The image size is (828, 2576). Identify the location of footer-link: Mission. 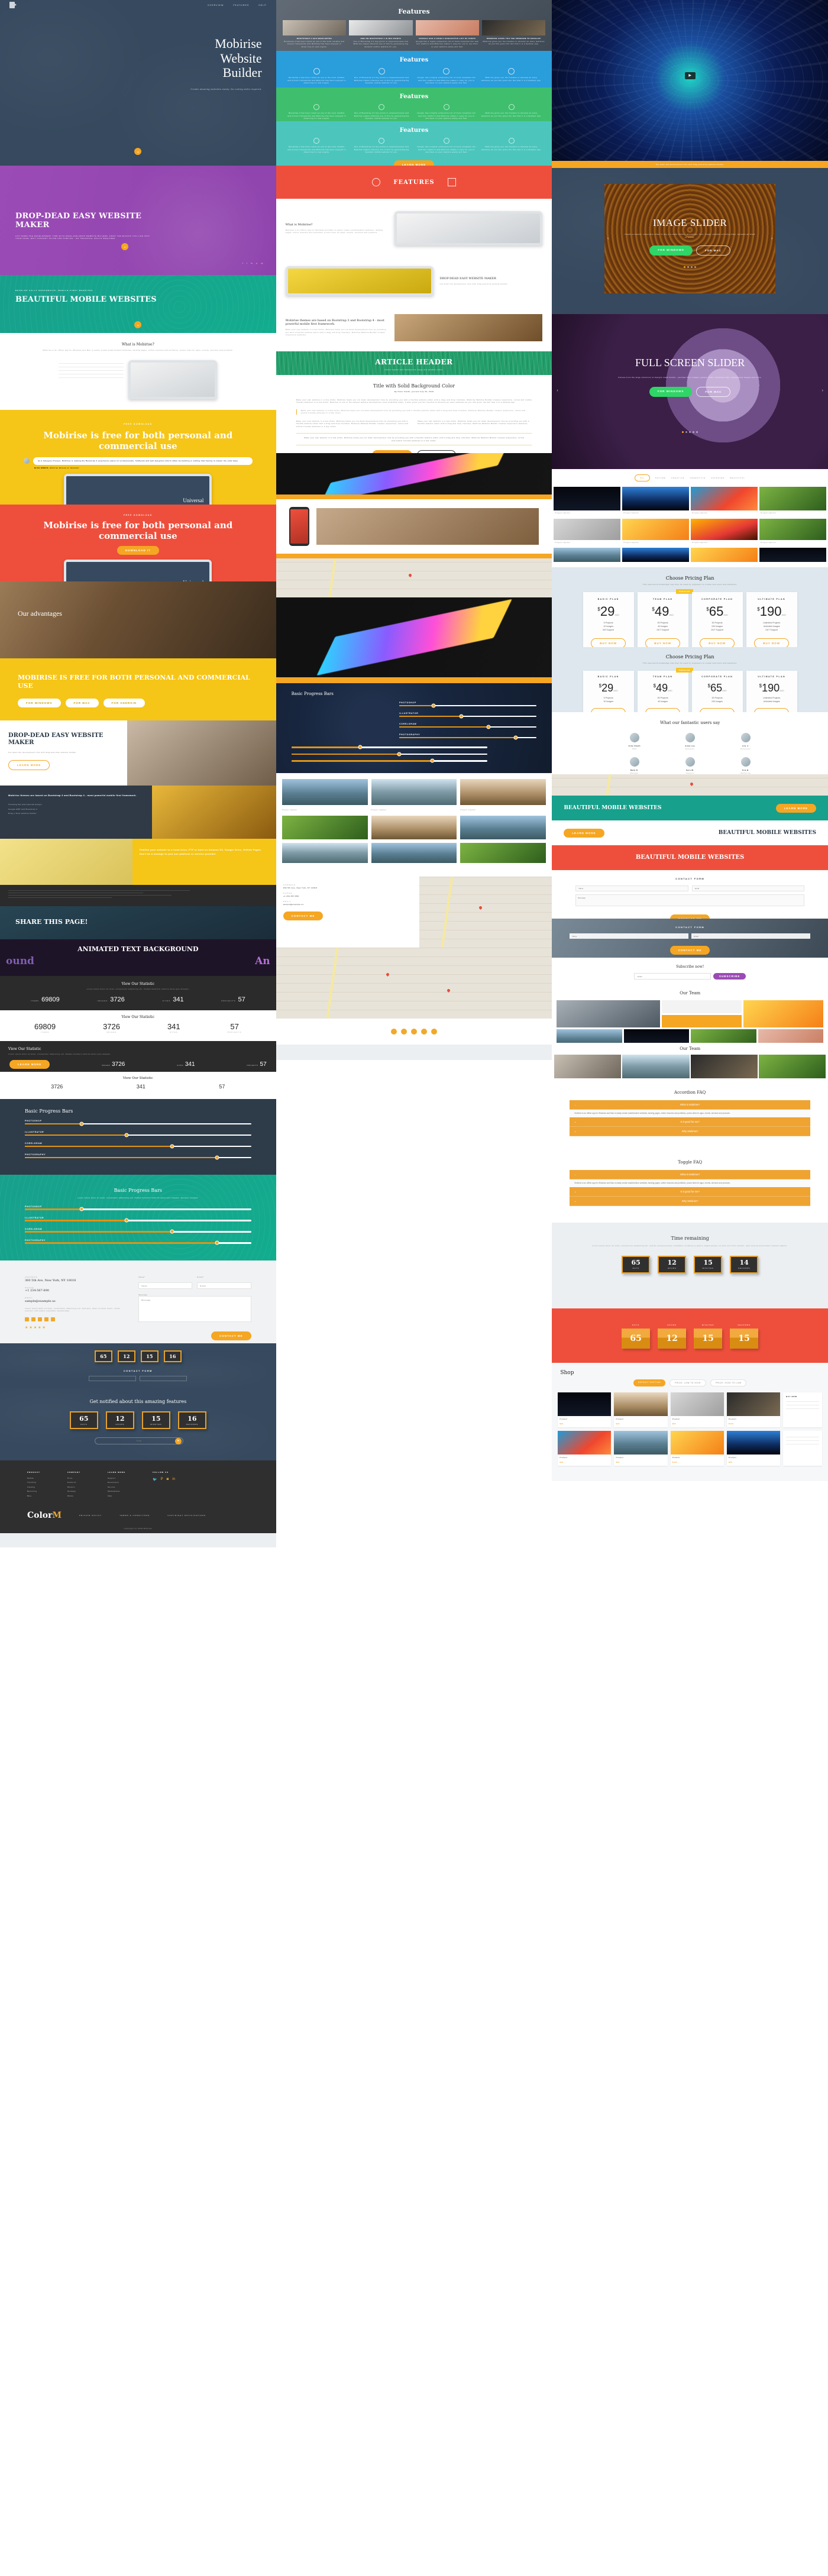
(73, 1487).